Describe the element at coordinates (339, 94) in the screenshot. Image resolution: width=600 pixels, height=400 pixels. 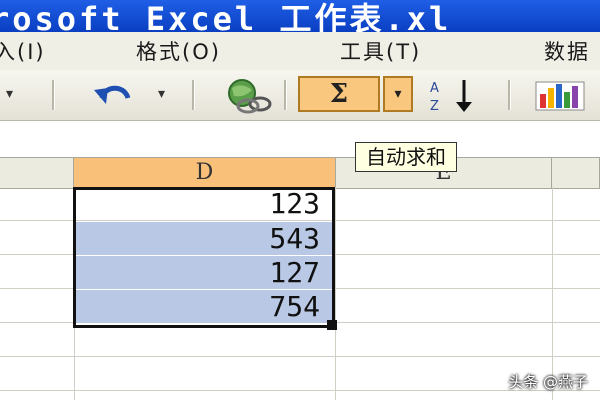
I see `autosum-button: Σ` at that location.